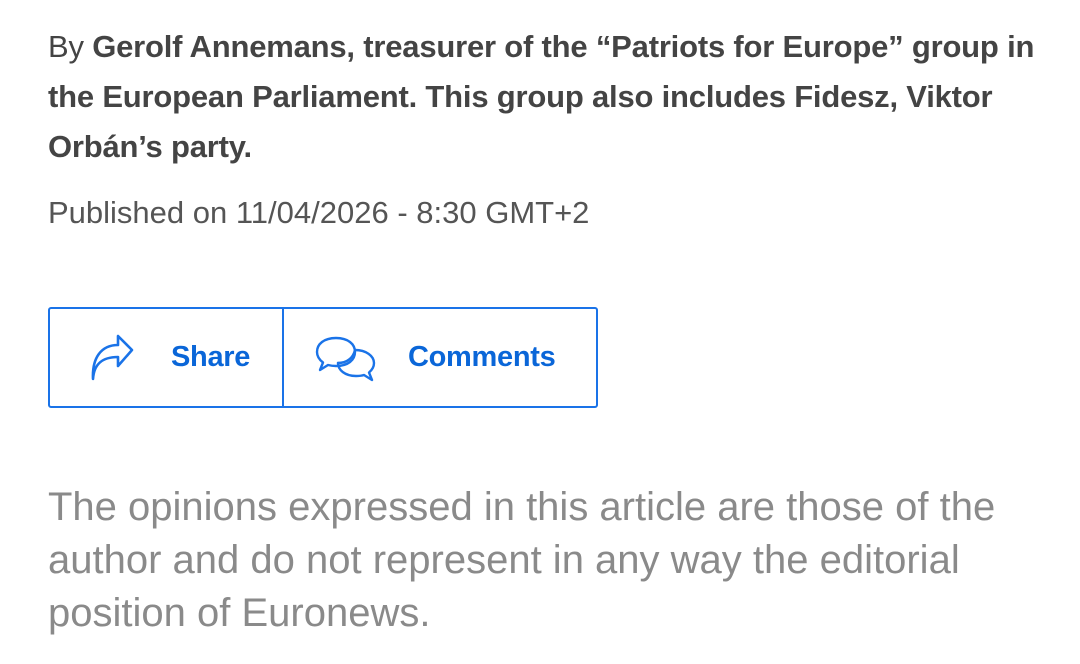 The width and height of the screenshot is (1080, 664). I want to click on speech-bubbles-icon, so click(346, 358).